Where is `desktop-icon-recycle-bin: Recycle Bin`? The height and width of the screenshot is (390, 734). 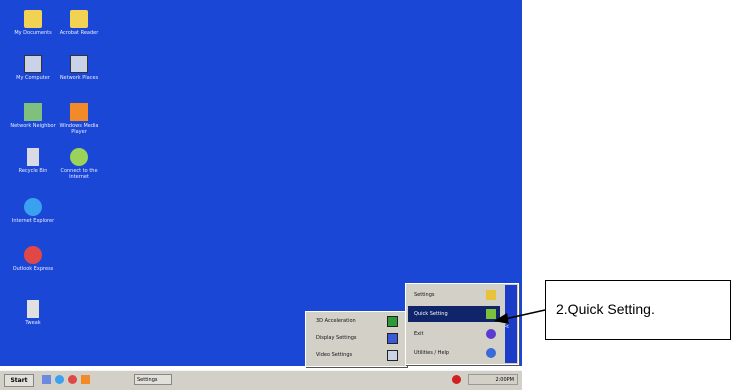 desktop-icon-recycle-bin: Recycle Bin is located at coordinates (33, 161).